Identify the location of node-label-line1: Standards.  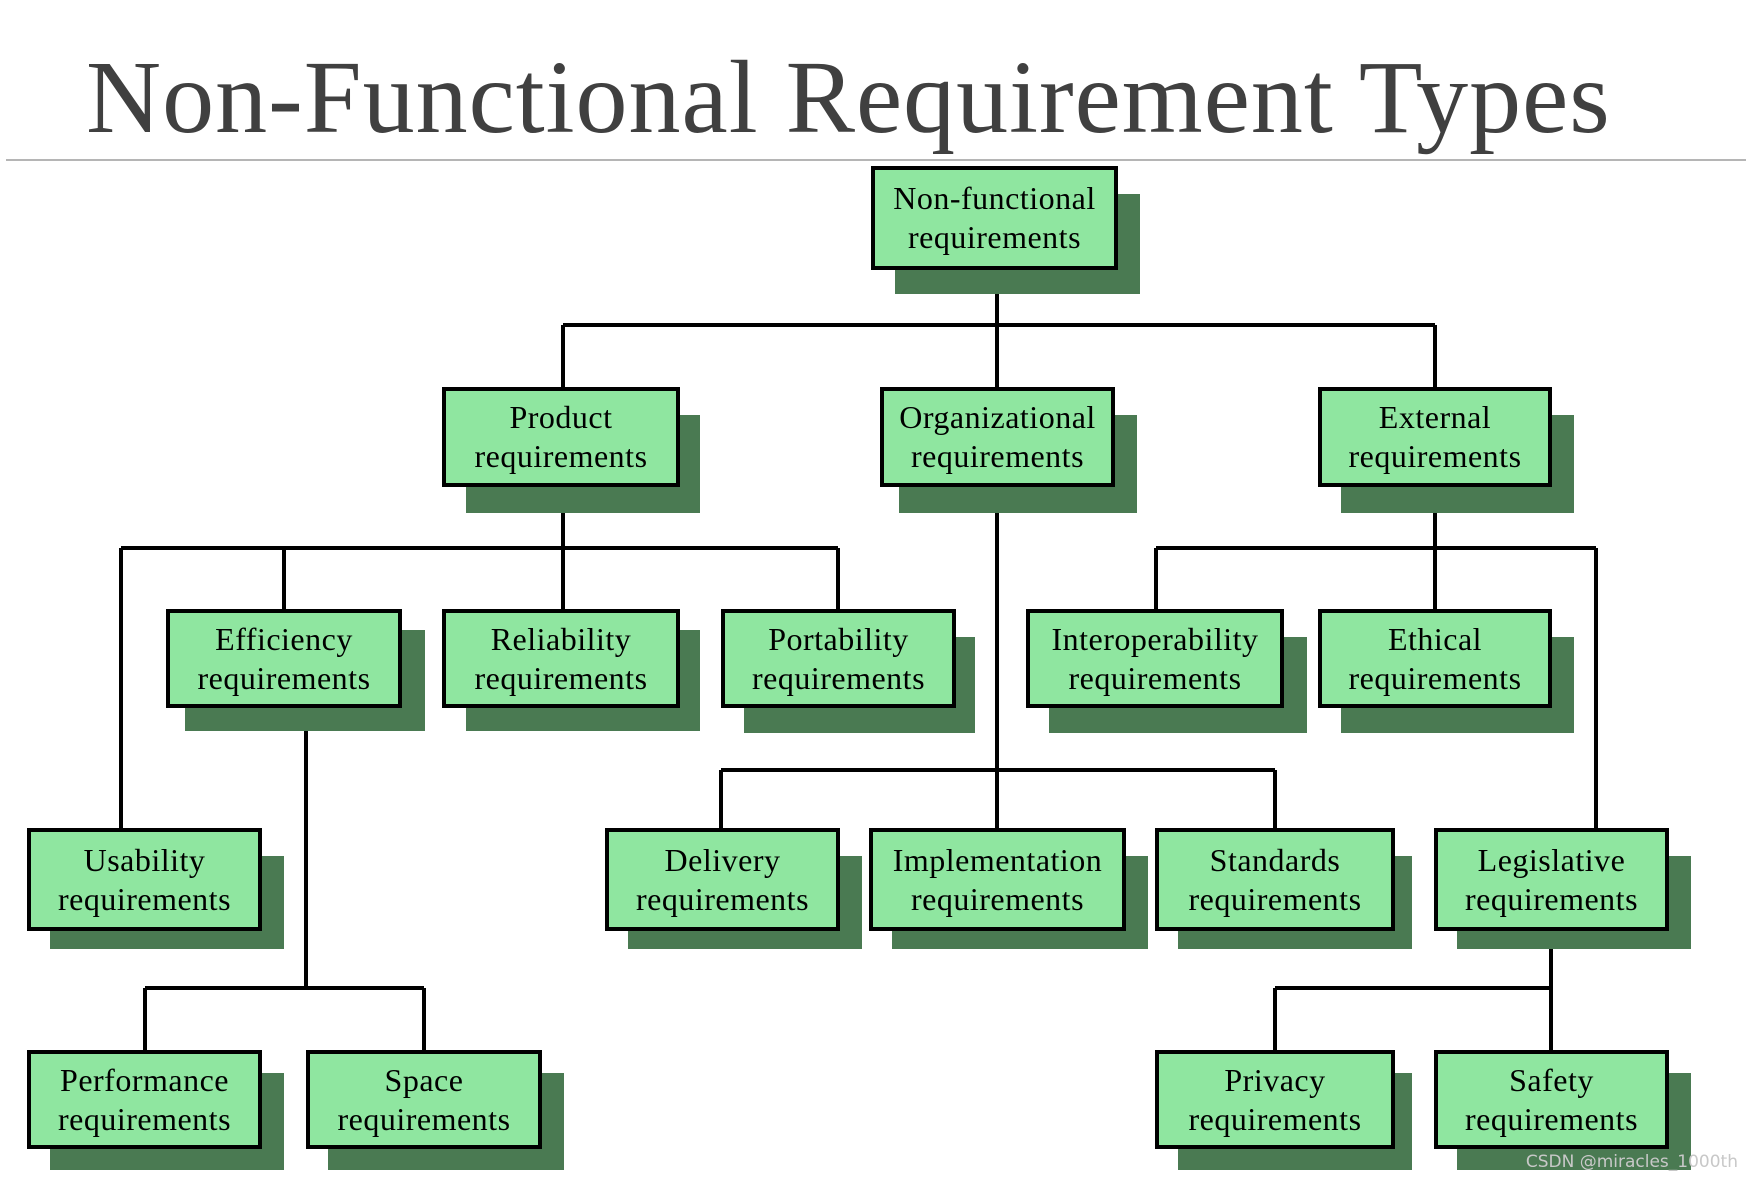
(1275, 859).